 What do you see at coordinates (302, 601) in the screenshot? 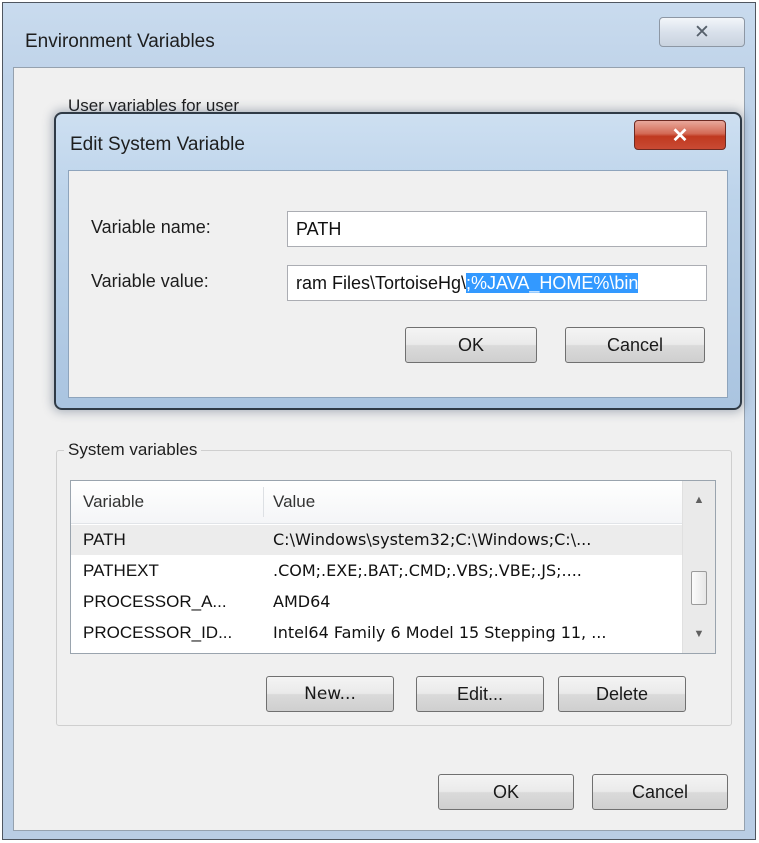
I see `value-cell: AMD64` at bounding box center [302, 601].